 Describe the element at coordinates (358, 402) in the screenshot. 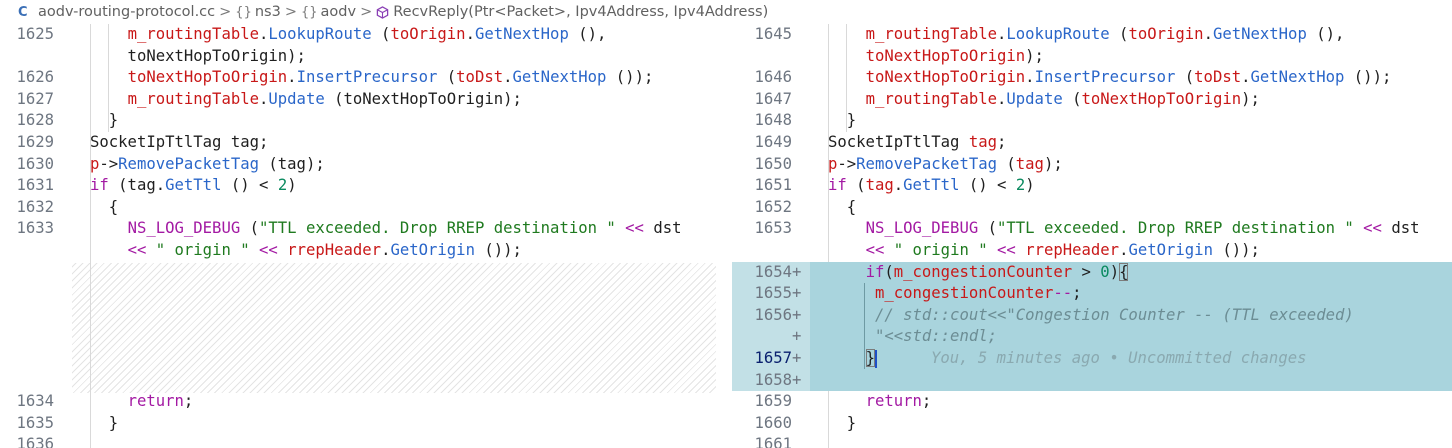

I see `code-line: 1634 return;` at that location.